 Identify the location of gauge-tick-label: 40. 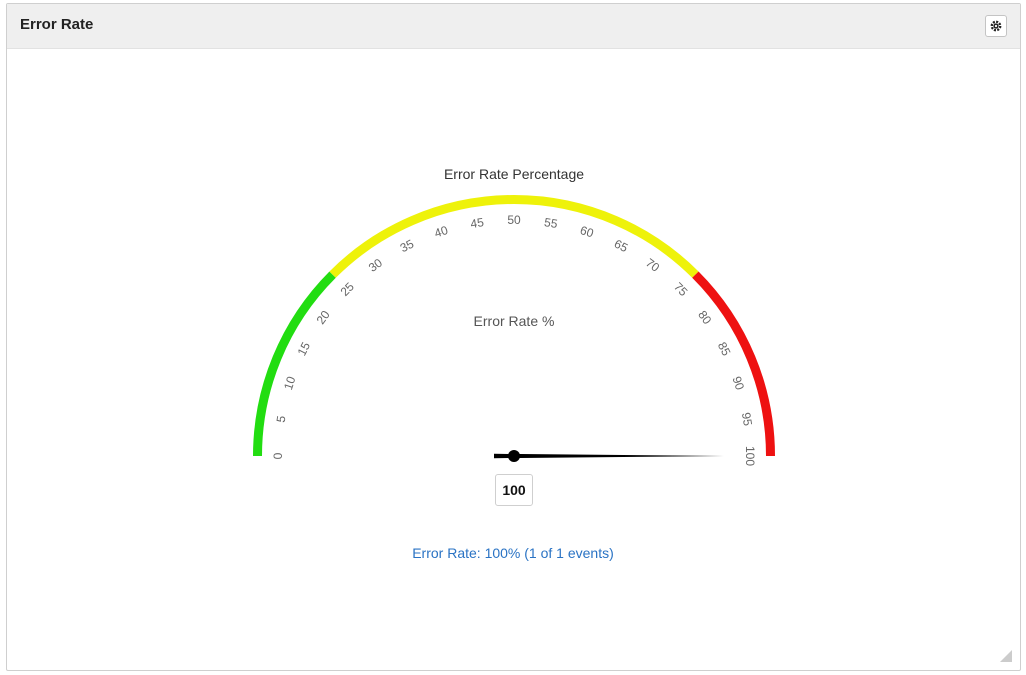
(441, 232).